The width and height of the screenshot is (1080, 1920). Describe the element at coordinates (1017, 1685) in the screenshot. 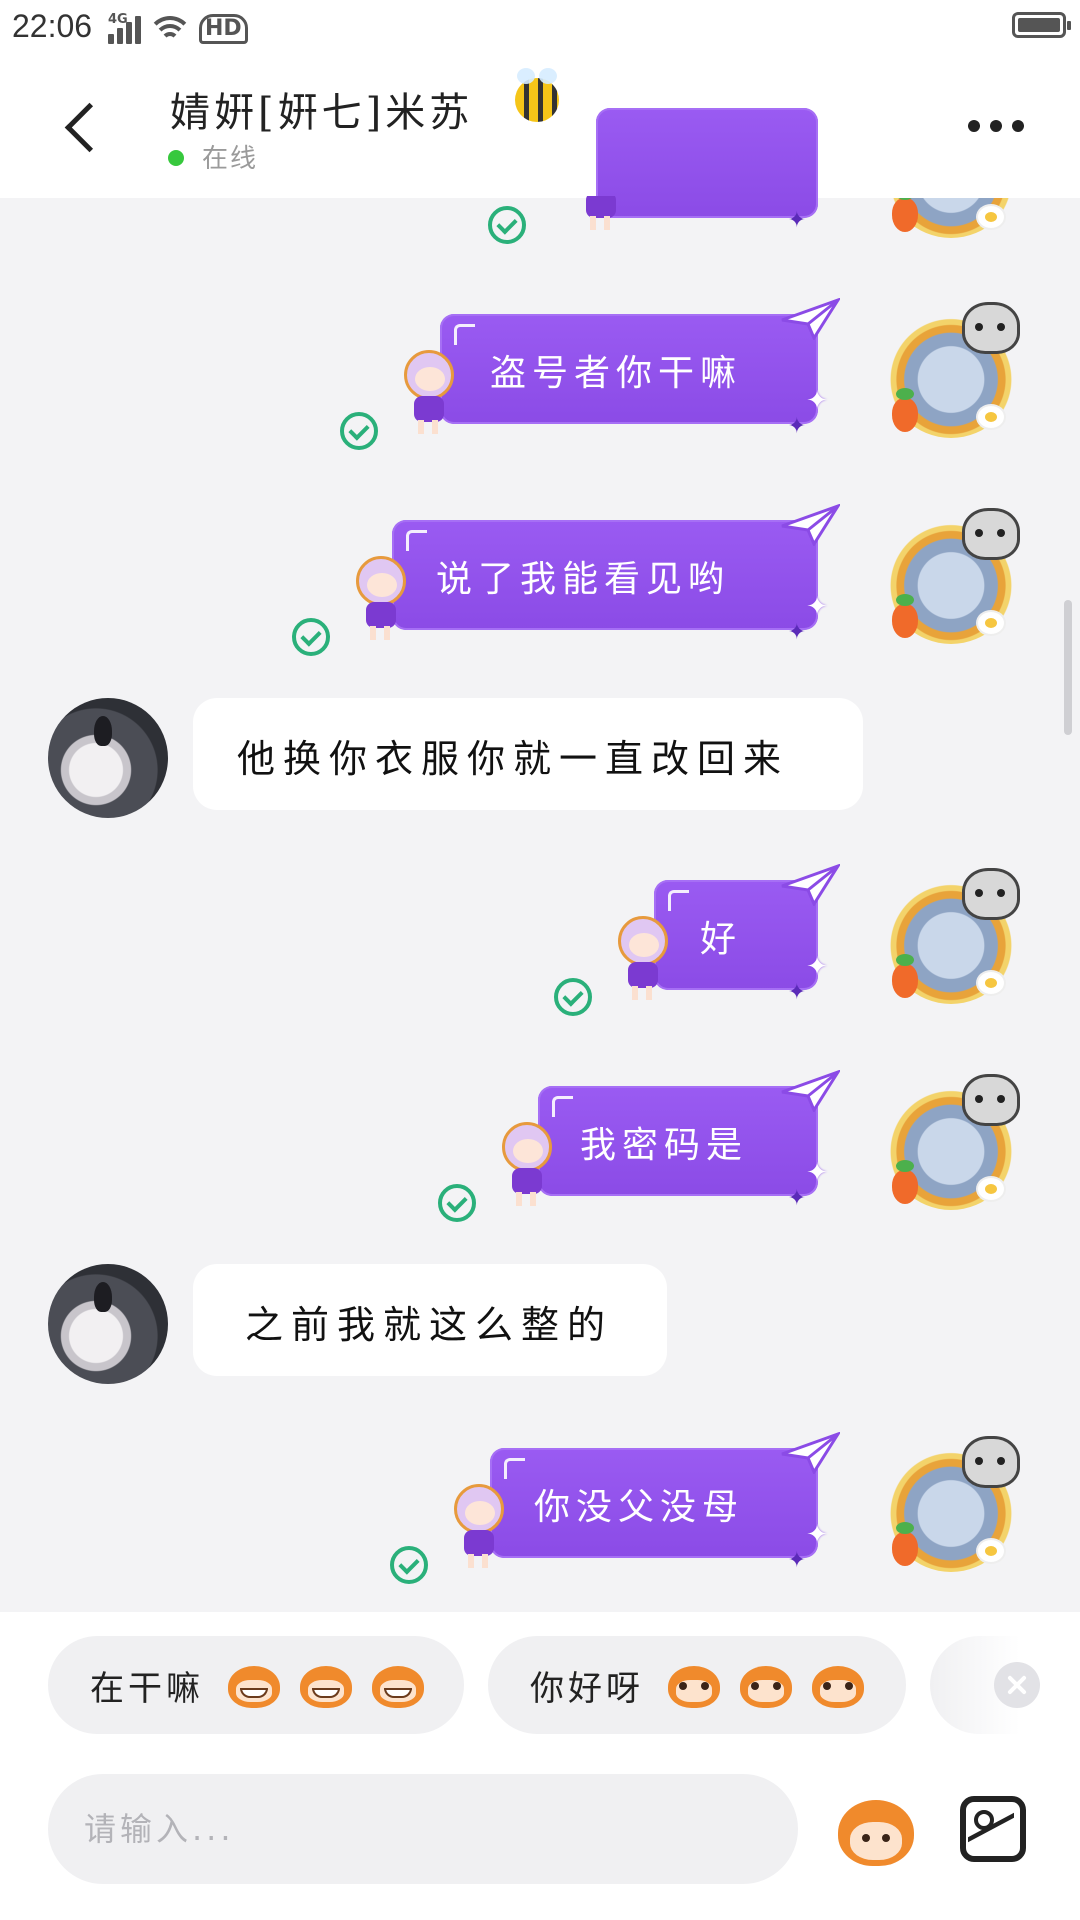

I see `close-quick-replies-icon` at that location.